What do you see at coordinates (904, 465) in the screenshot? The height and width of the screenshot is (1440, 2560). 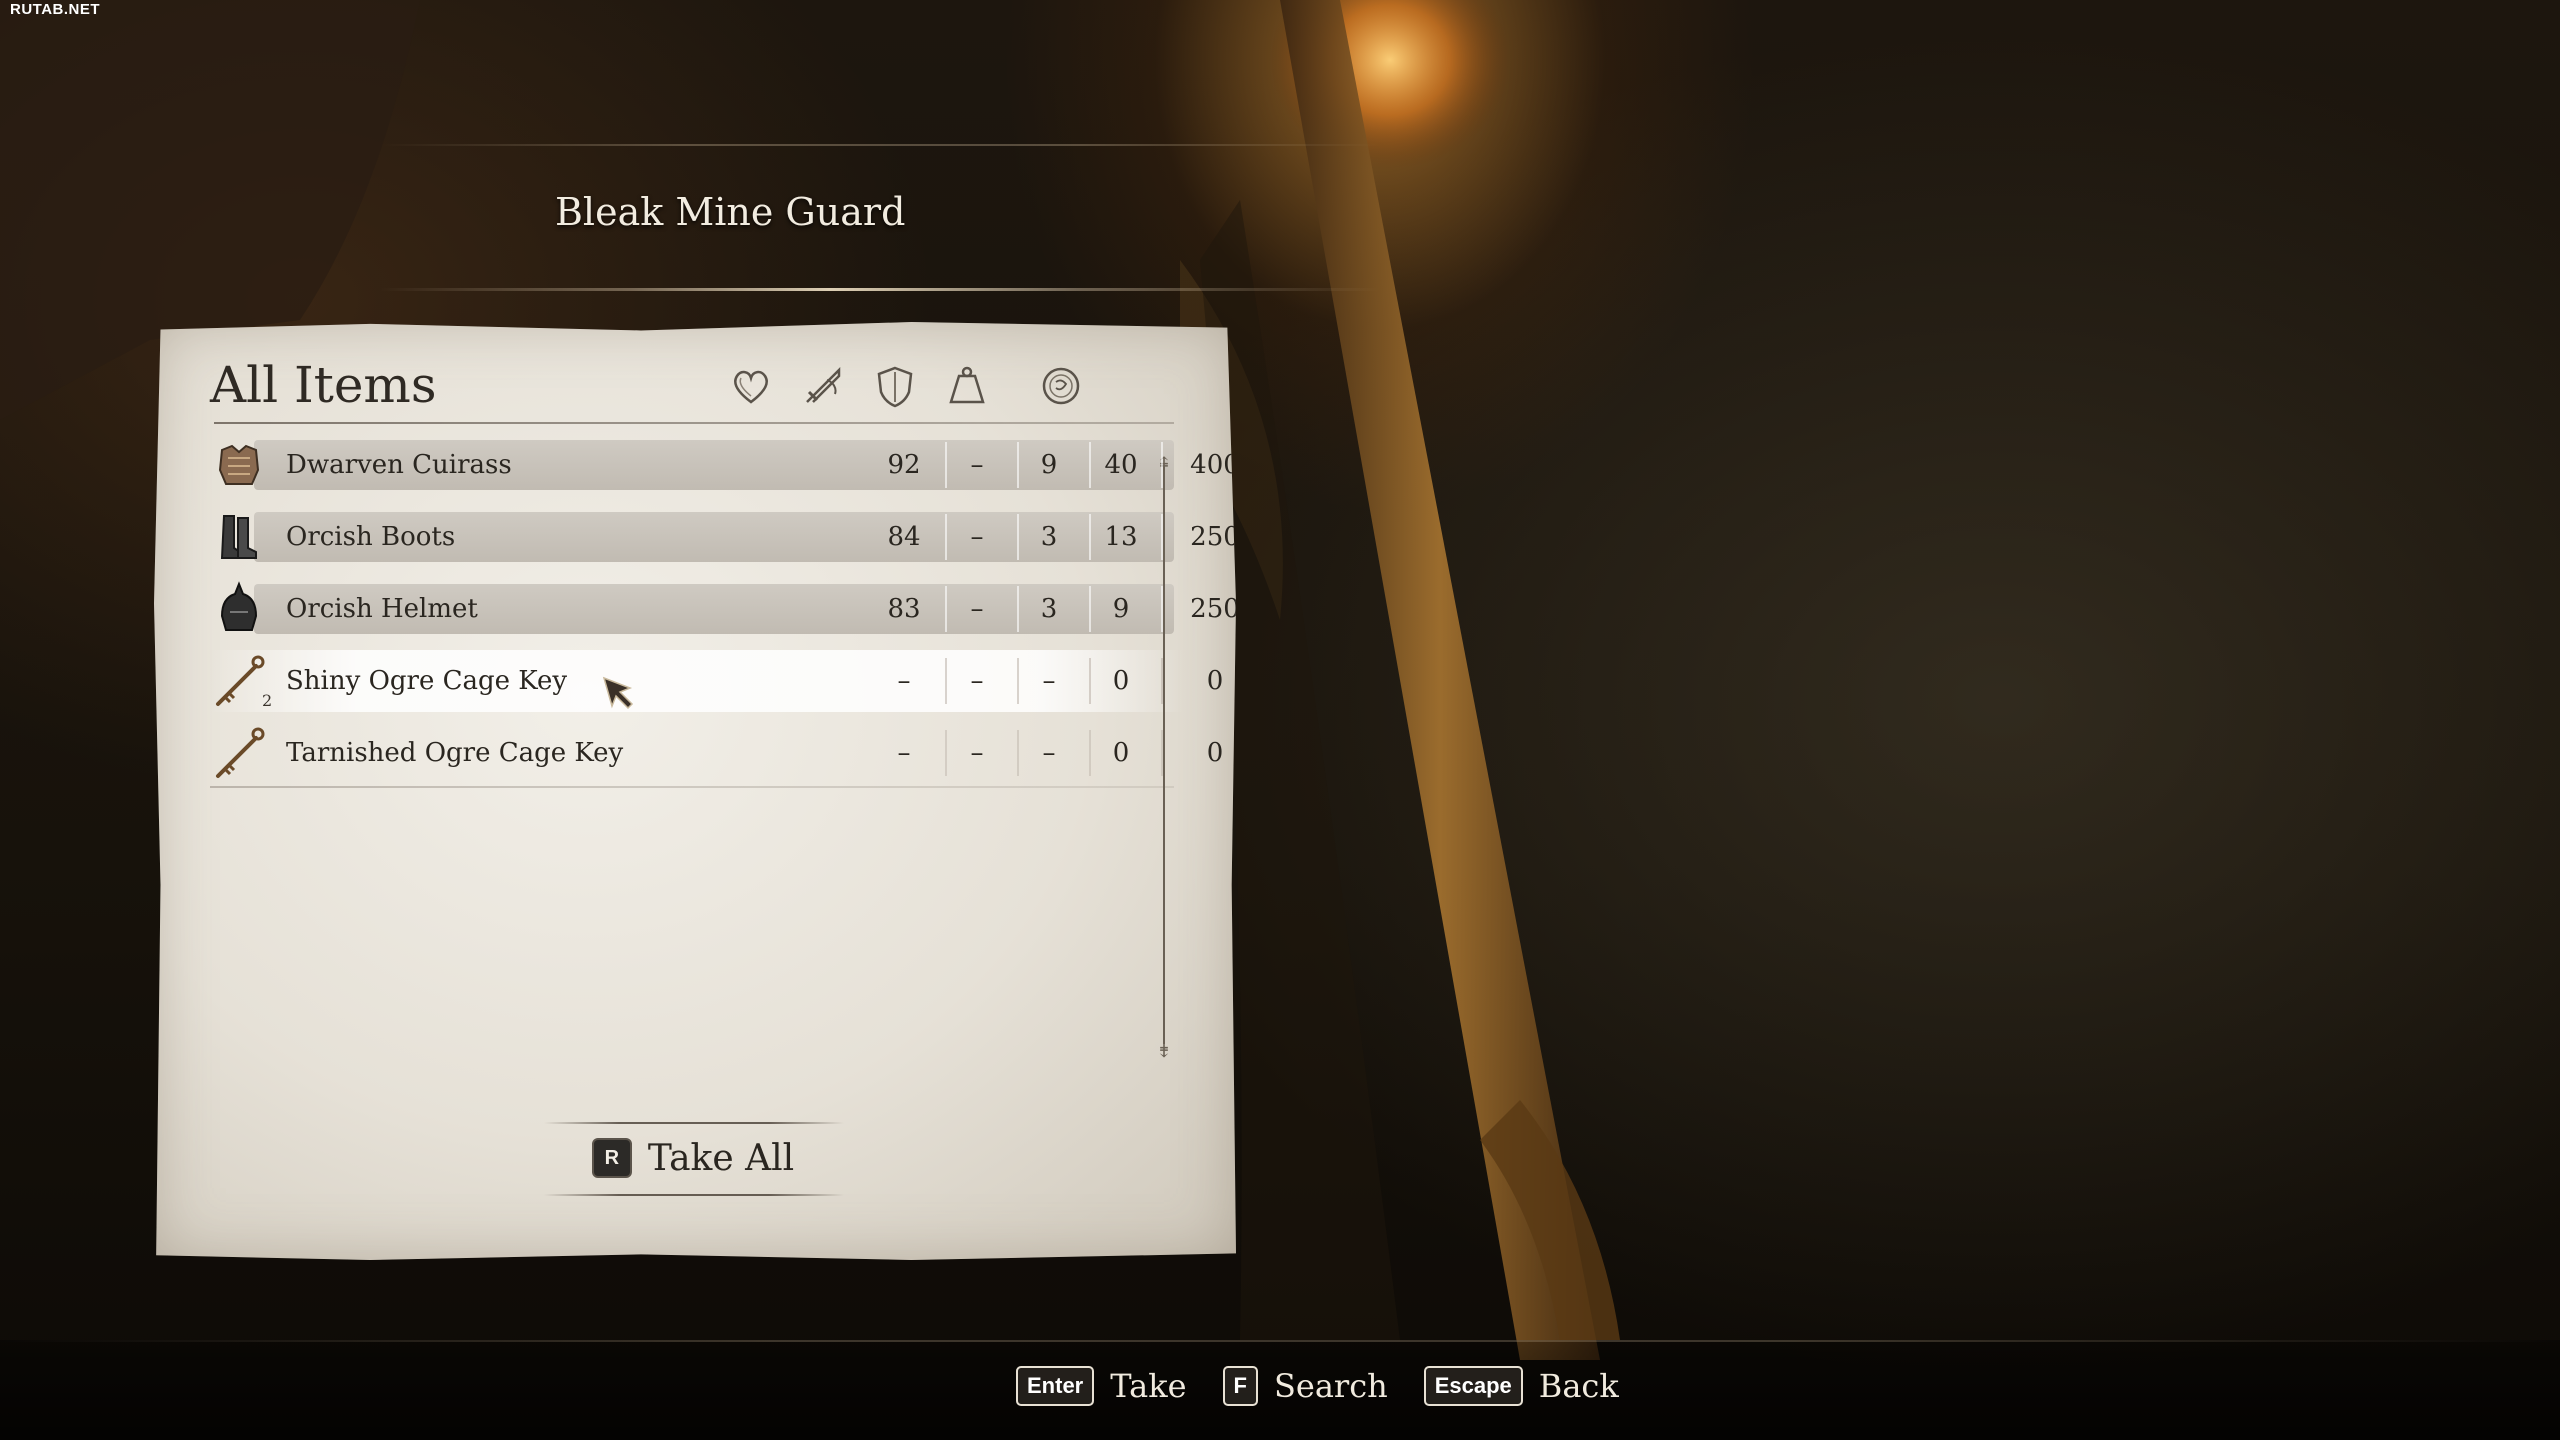 I see `item-health: 92` at bounding box center [904, 465].